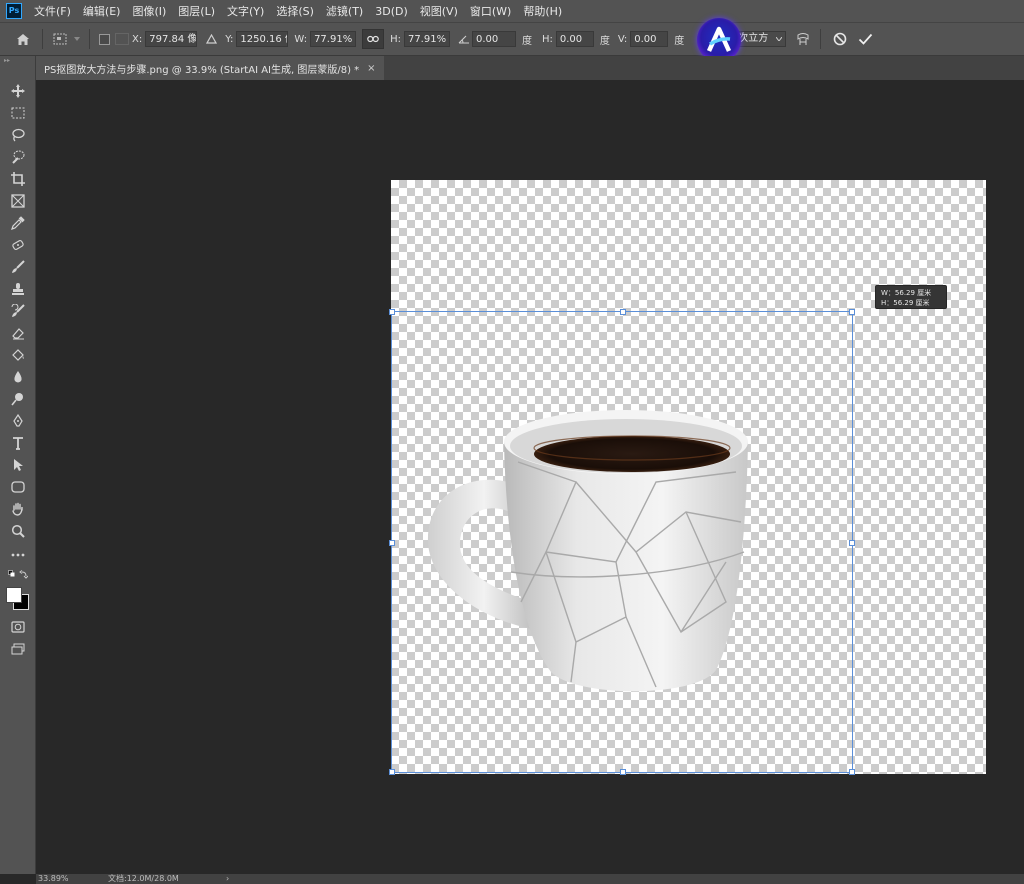 The width and height of the screenshot is (1024, 884). Describe the element at coordinates (18, 531) in the screenshot. I see `zoom-tool-icon` at that location.